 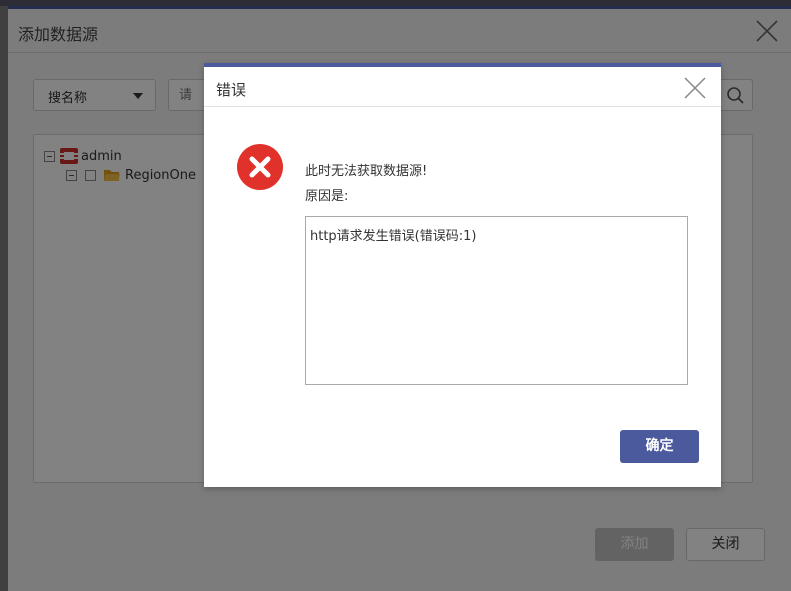 I want to click on error-detail-textarea: http请求发生错误(错误码:1), so click(x=496, y=300).